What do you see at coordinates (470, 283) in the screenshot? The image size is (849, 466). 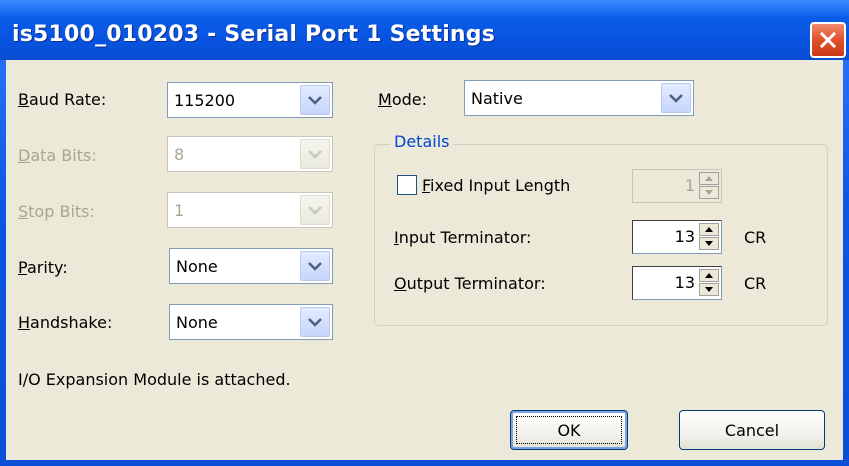 I see `output-terminator-label: Output Terminator:` at bounding box center [470, 283].